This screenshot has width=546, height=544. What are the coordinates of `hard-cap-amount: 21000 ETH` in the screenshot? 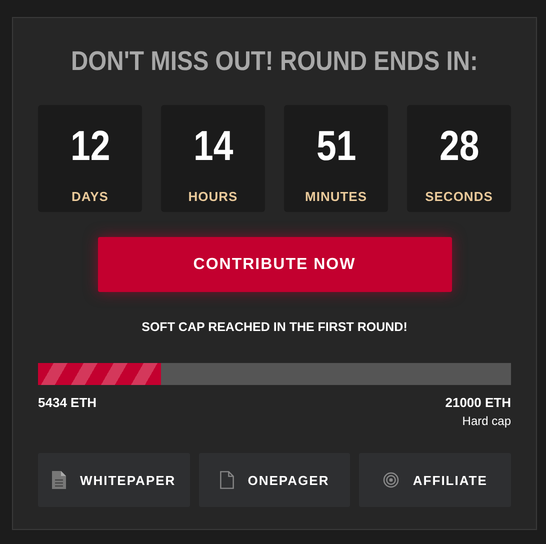 It's located at (478, 403).